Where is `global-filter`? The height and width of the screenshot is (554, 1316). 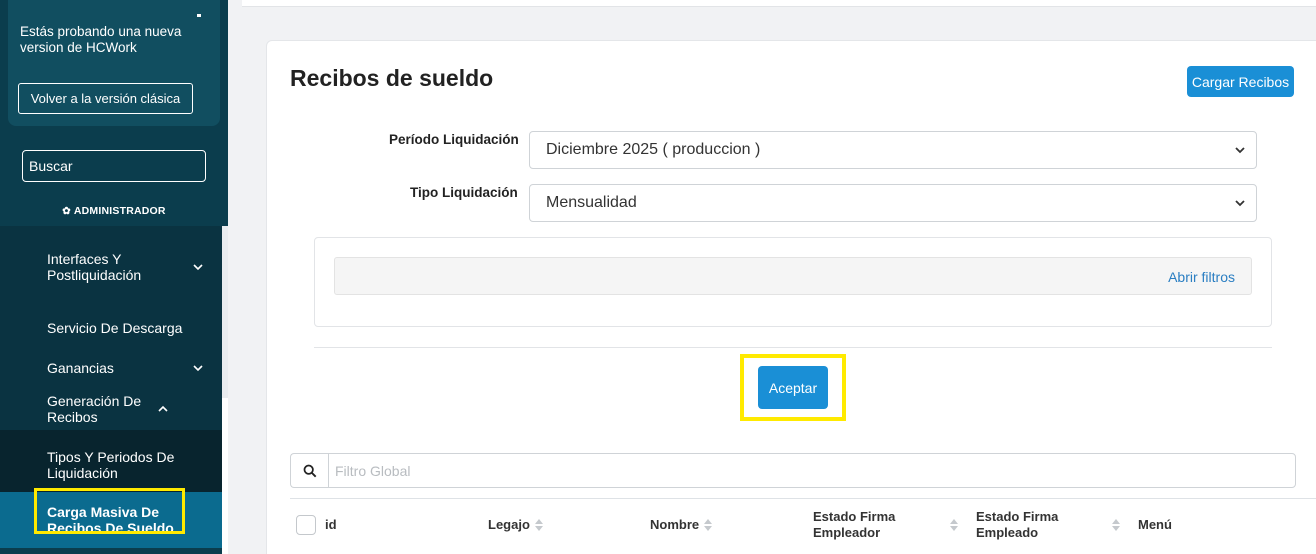 global-filter is located at coordinates (793, 470).